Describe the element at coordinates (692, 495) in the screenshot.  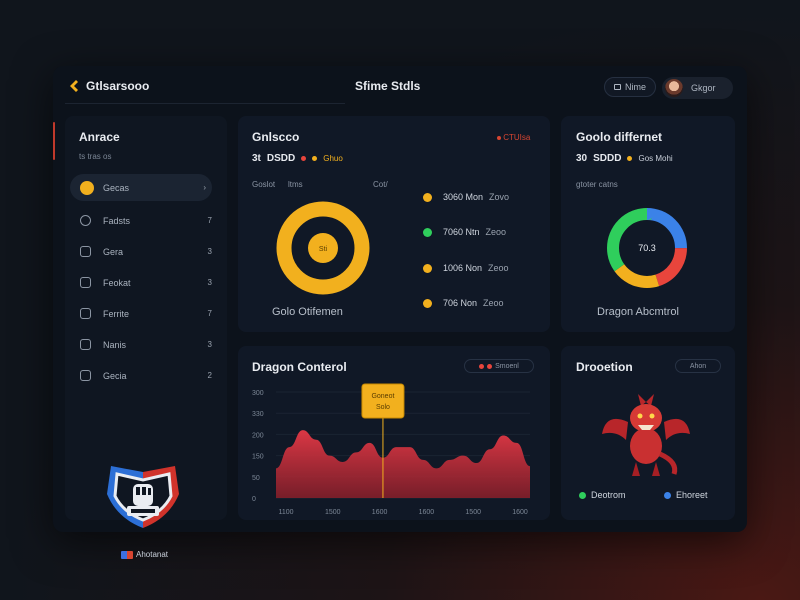
I see `legend-label: Ehoreet` at that location.